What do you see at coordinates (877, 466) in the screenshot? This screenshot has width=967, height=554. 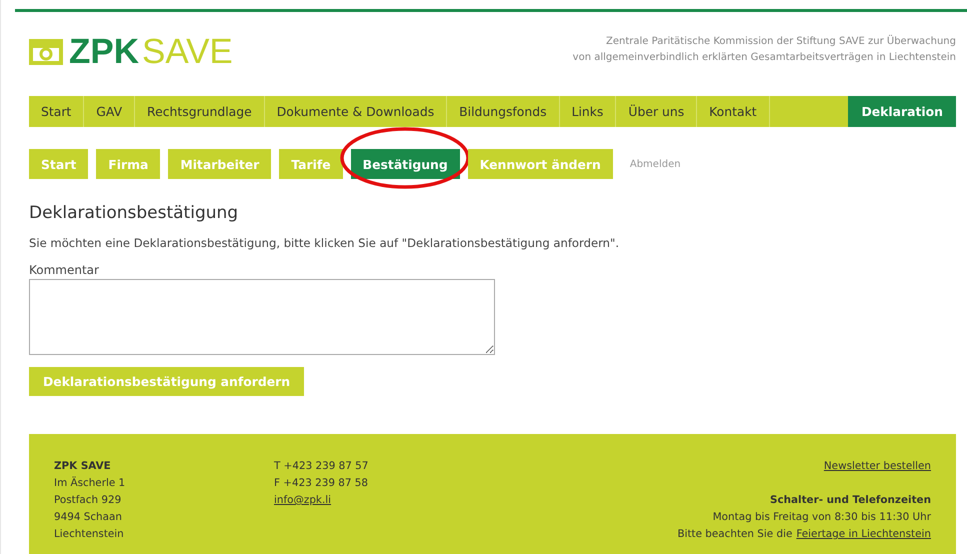 I see `newsletter-link: Newsletter bestellen` at bounding box center [877, 466].